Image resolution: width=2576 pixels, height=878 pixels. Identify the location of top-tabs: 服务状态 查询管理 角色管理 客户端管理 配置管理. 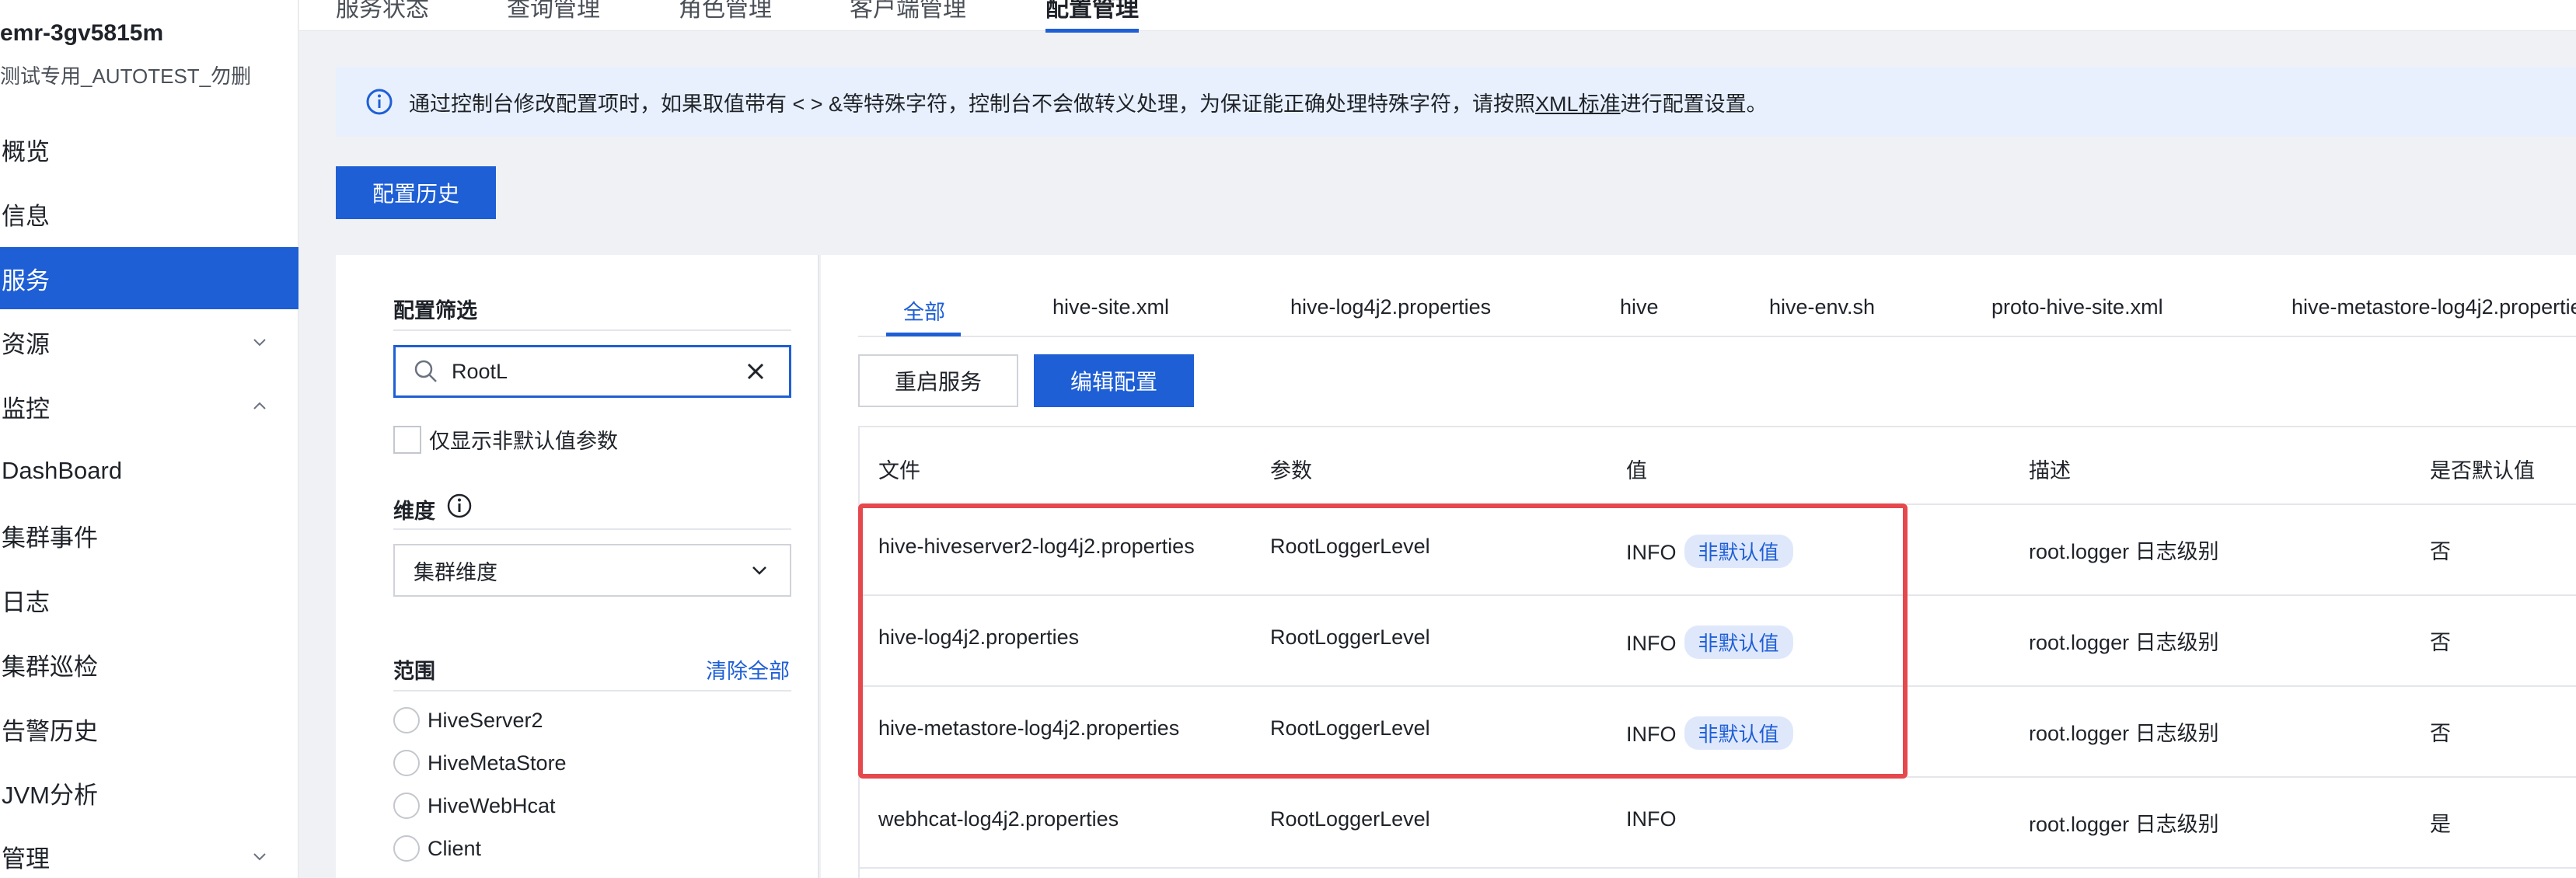
(1438, 16).